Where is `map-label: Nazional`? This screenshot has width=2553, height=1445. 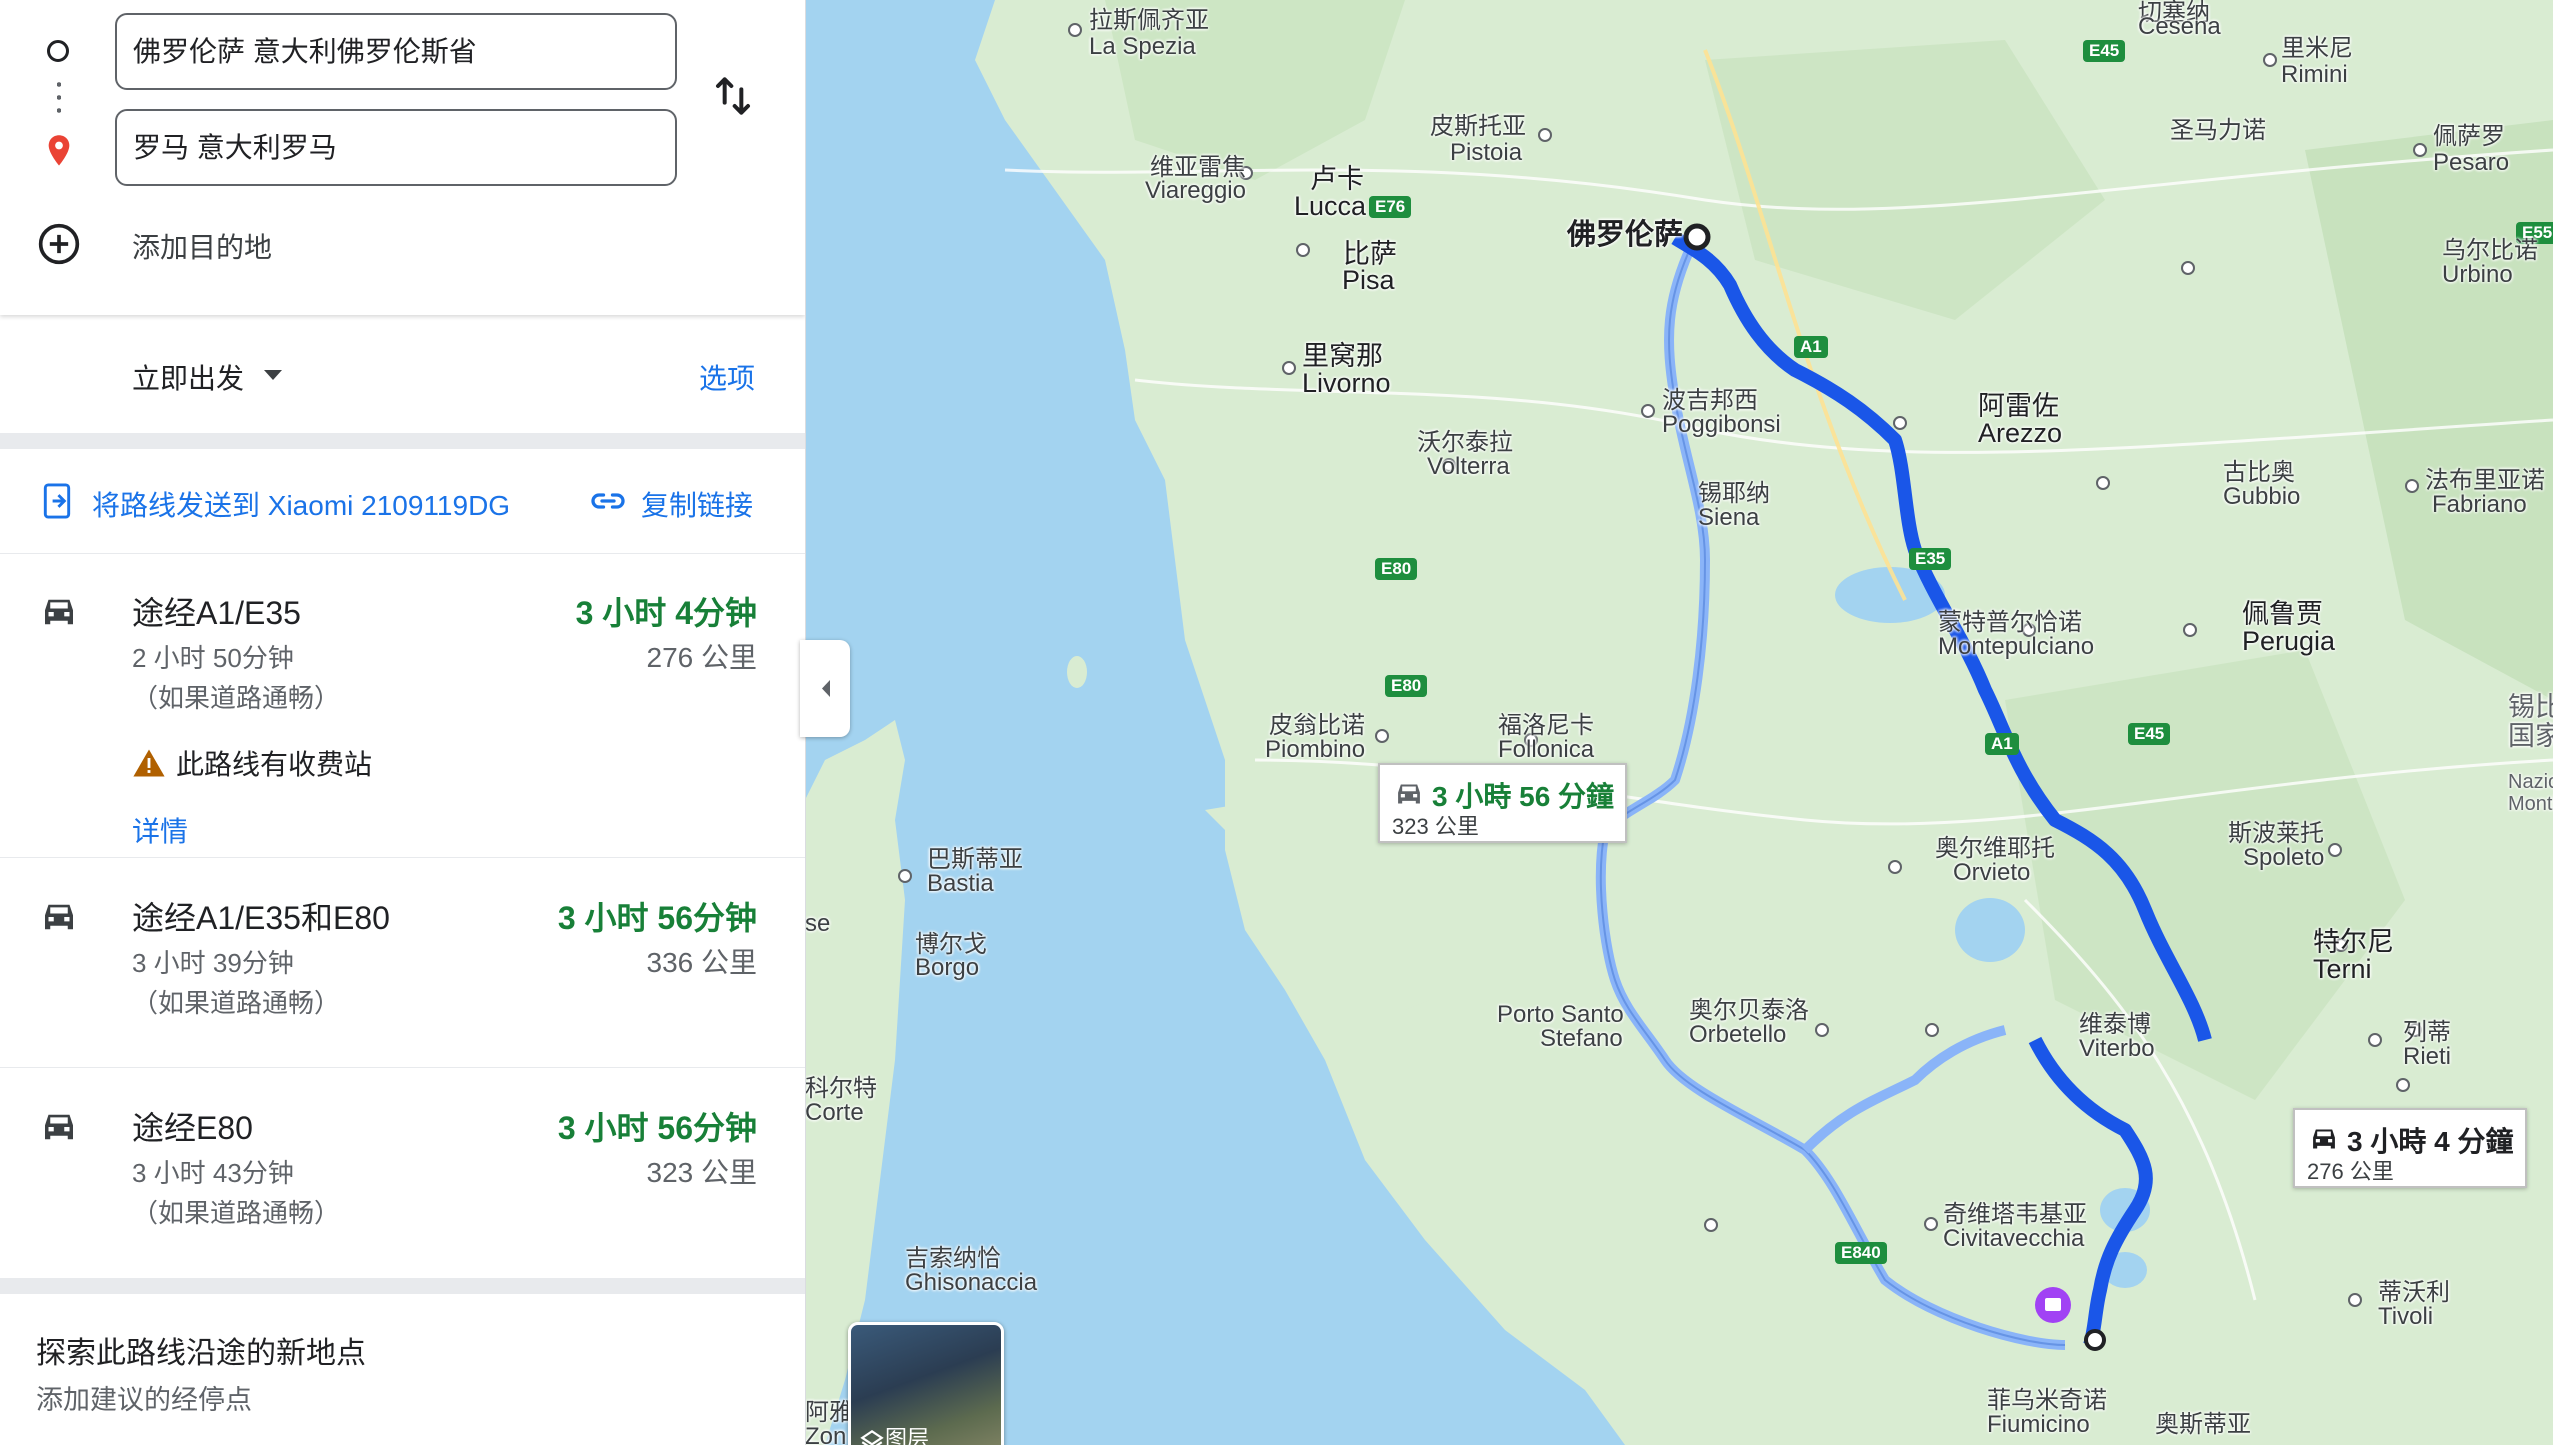
map-label: Nazional is located at coordinates (2530, 782).